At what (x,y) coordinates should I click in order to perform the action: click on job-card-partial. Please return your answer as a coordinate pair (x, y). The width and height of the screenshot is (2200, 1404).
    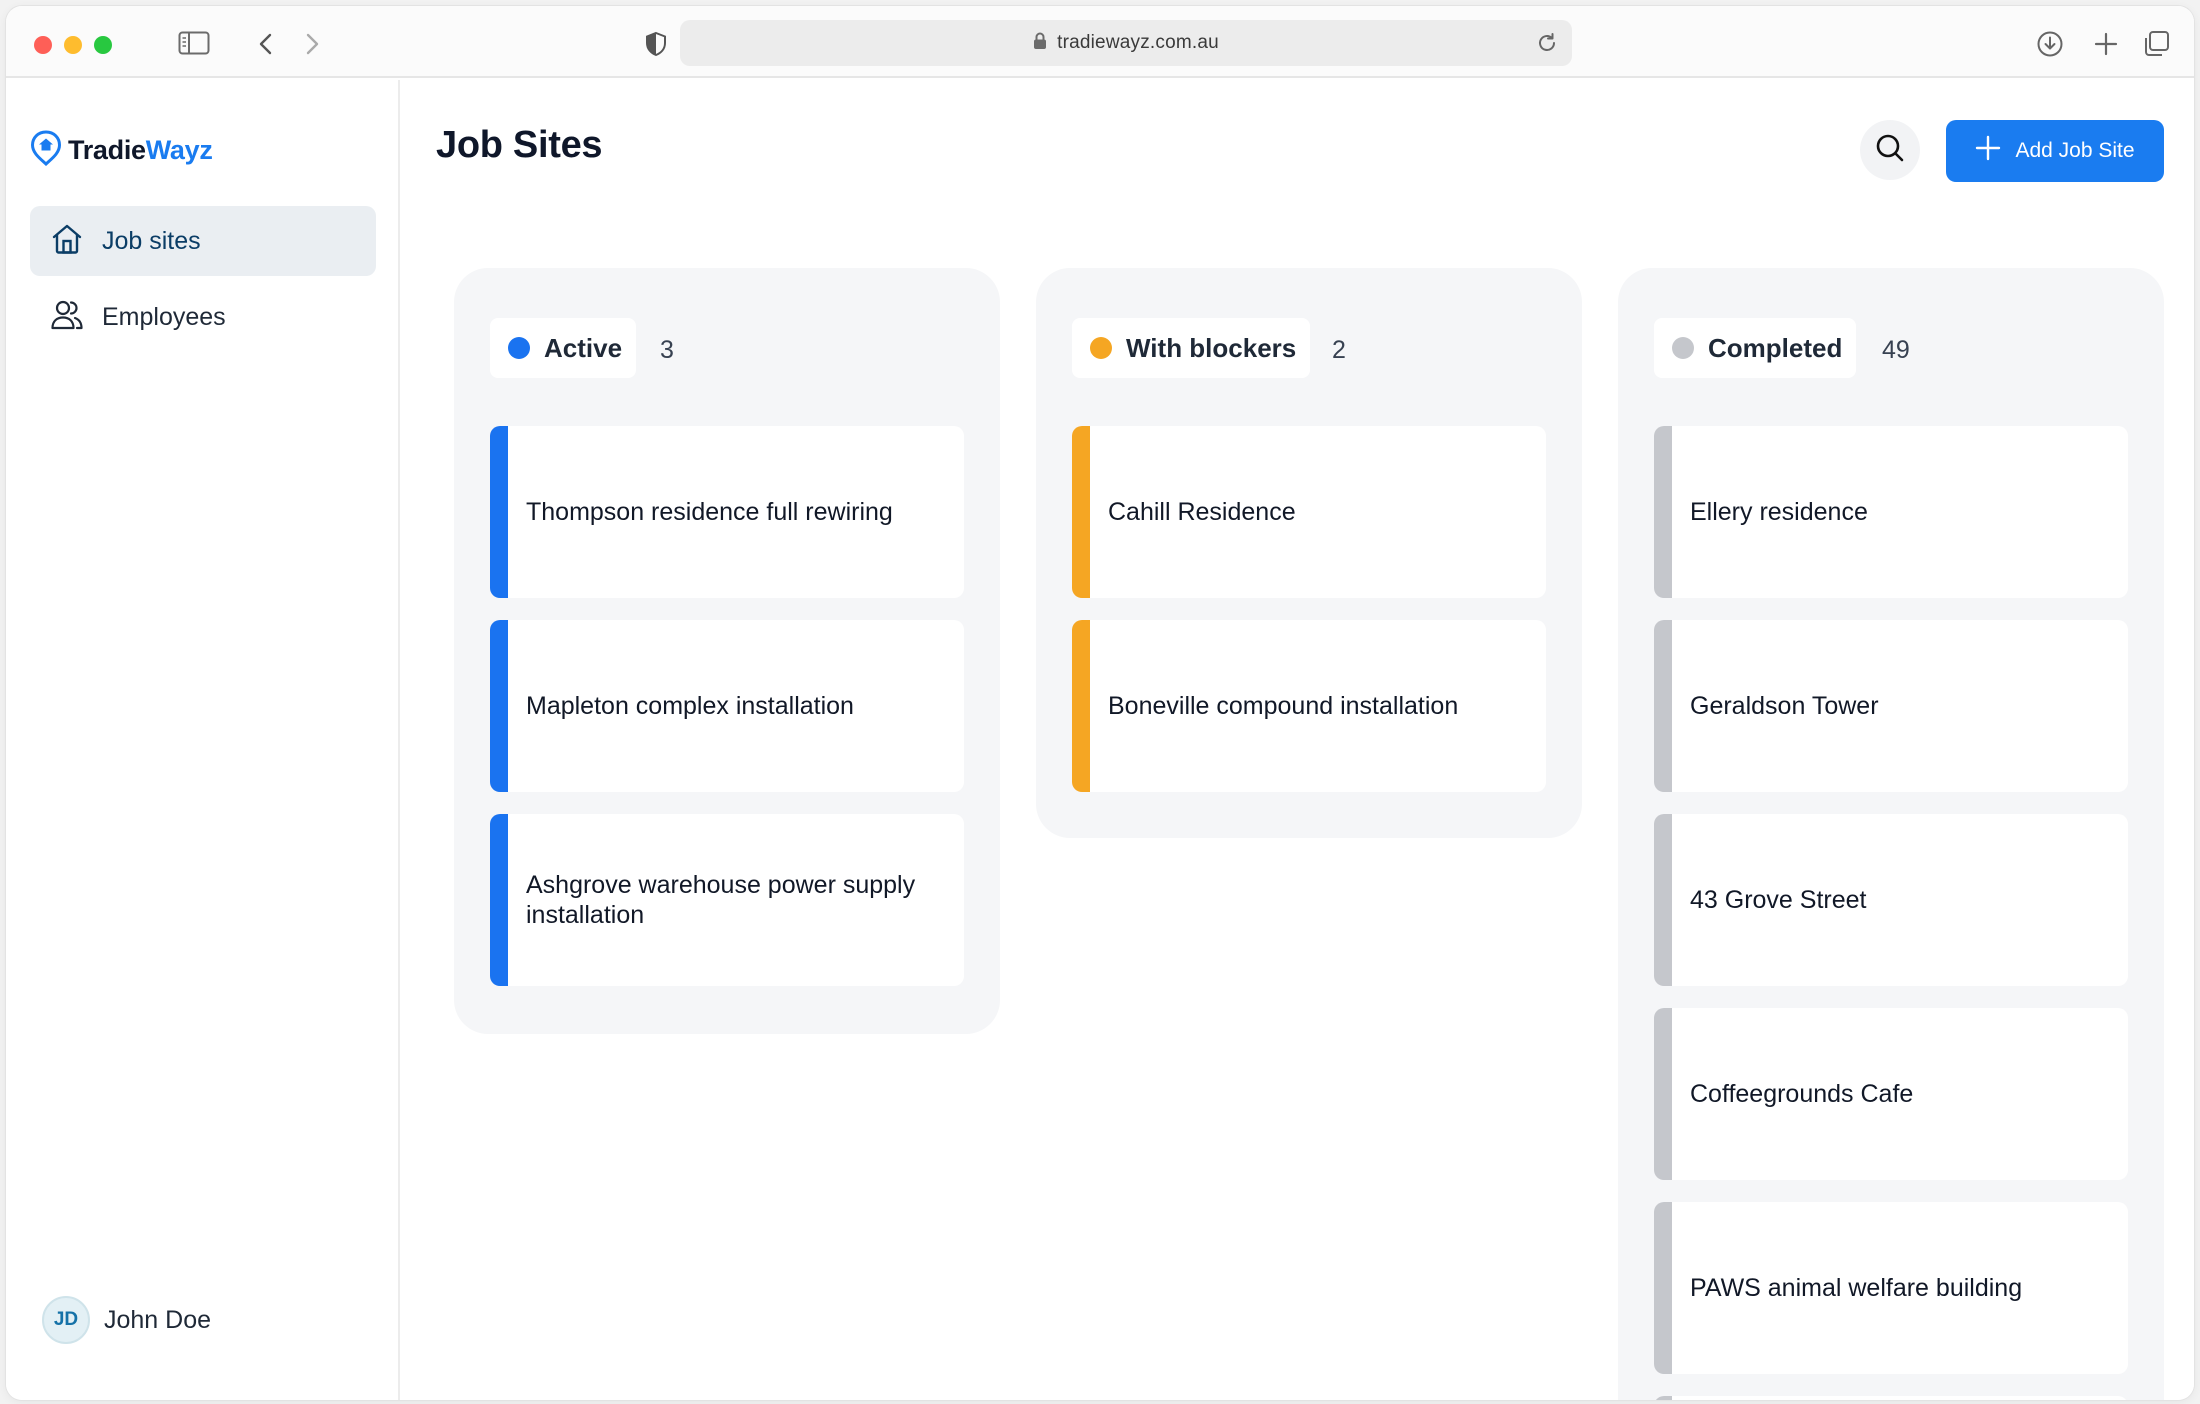
    Looking at the image, I should click on (1891, 1398).